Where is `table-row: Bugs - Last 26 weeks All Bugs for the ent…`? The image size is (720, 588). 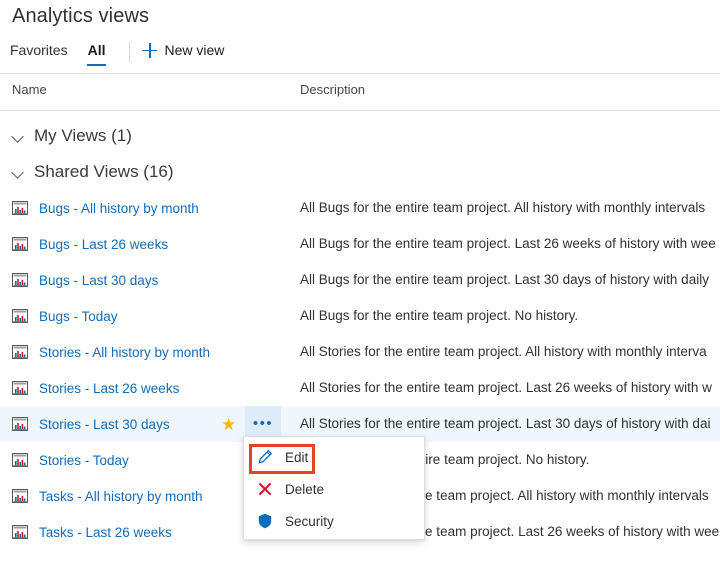 table-row: Bugs - Last 26 weeks All Bugs for the ent… is located at coordinates (360, 244).